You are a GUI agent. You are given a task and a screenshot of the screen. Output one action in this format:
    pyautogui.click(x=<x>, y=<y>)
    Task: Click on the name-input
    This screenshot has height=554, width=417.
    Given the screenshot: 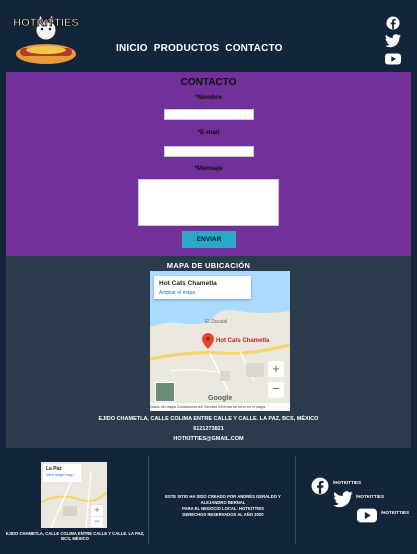 What is the action you would take?
    pyautogui.click(x=209, y=114)
    